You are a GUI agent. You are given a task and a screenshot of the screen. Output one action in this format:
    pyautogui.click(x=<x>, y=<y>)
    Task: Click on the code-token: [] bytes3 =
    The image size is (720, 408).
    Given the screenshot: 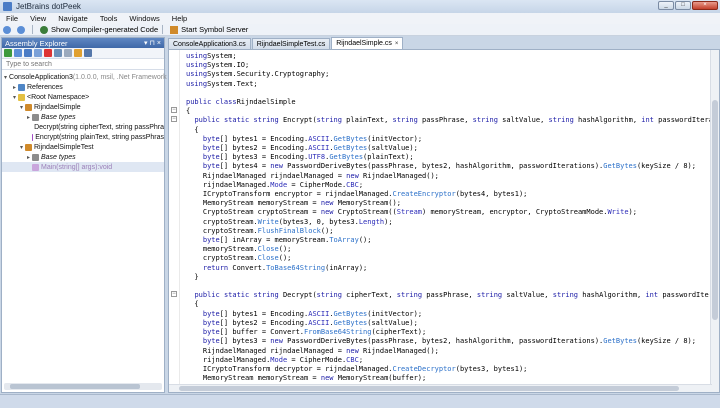 What is the action you would take?
    pyautogui.click(x=245, y=341)
    